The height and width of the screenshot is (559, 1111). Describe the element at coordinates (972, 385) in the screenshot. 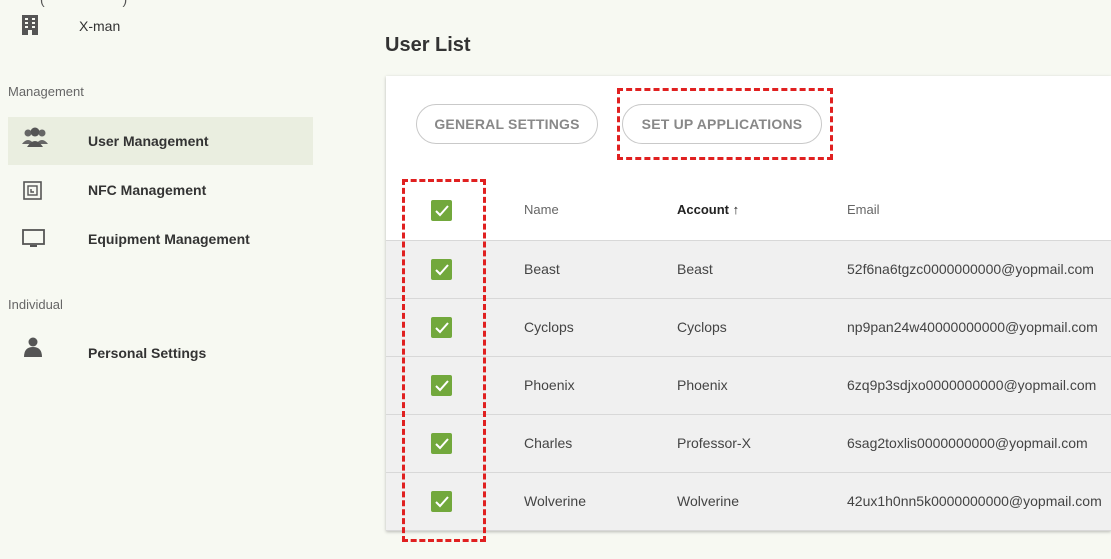

I see `cell-email: 6zq9p3sdjxo0000000000@yopmail.com` at that location.